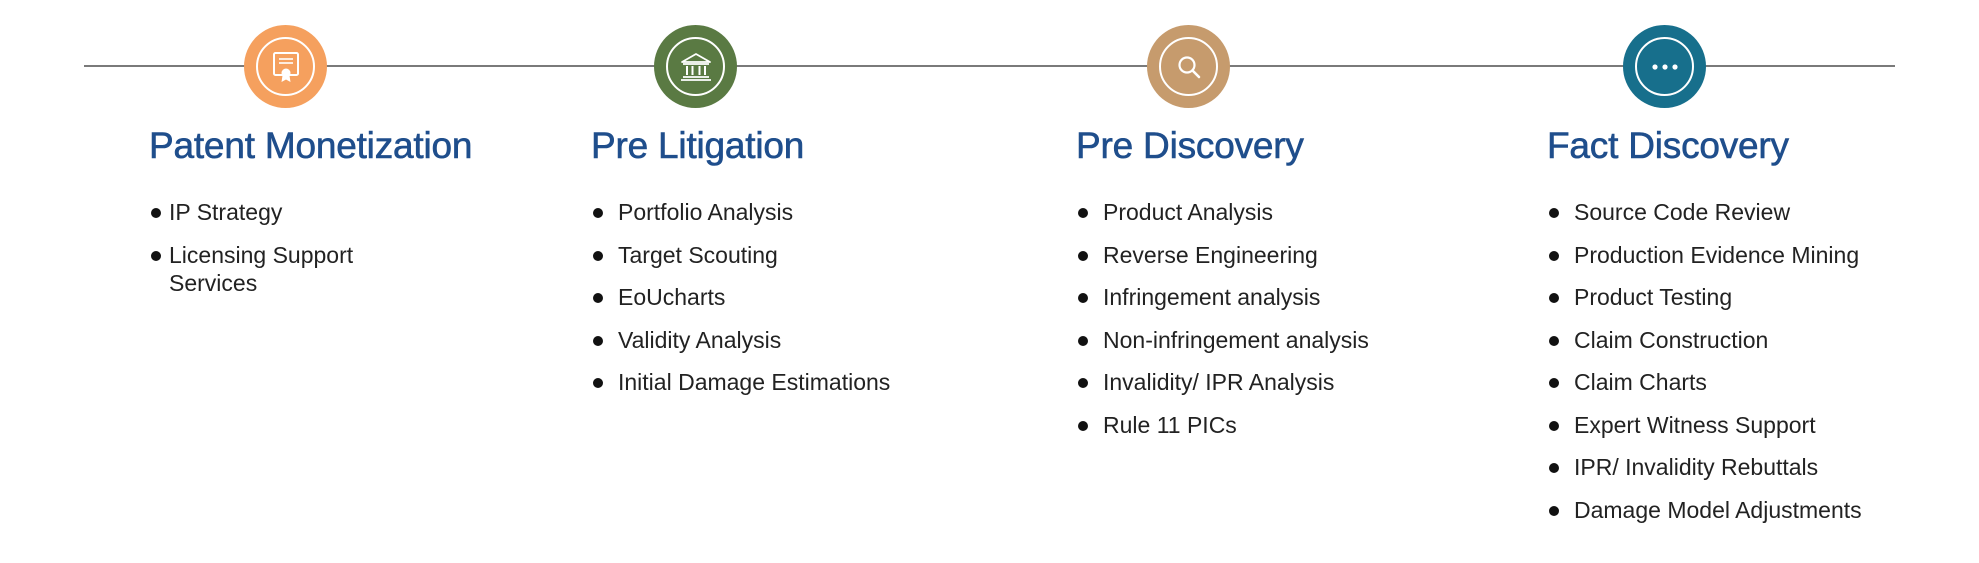 This screenshot has height=563, width=1979. Describe the element at coordinates (269, 212) in the screenshot. I see `list-item: IP Strategy` at that location.